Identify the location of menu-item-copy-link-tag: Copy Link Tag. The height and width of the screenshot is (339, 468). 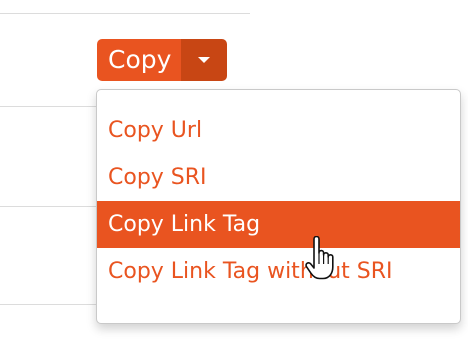
(278, 224).